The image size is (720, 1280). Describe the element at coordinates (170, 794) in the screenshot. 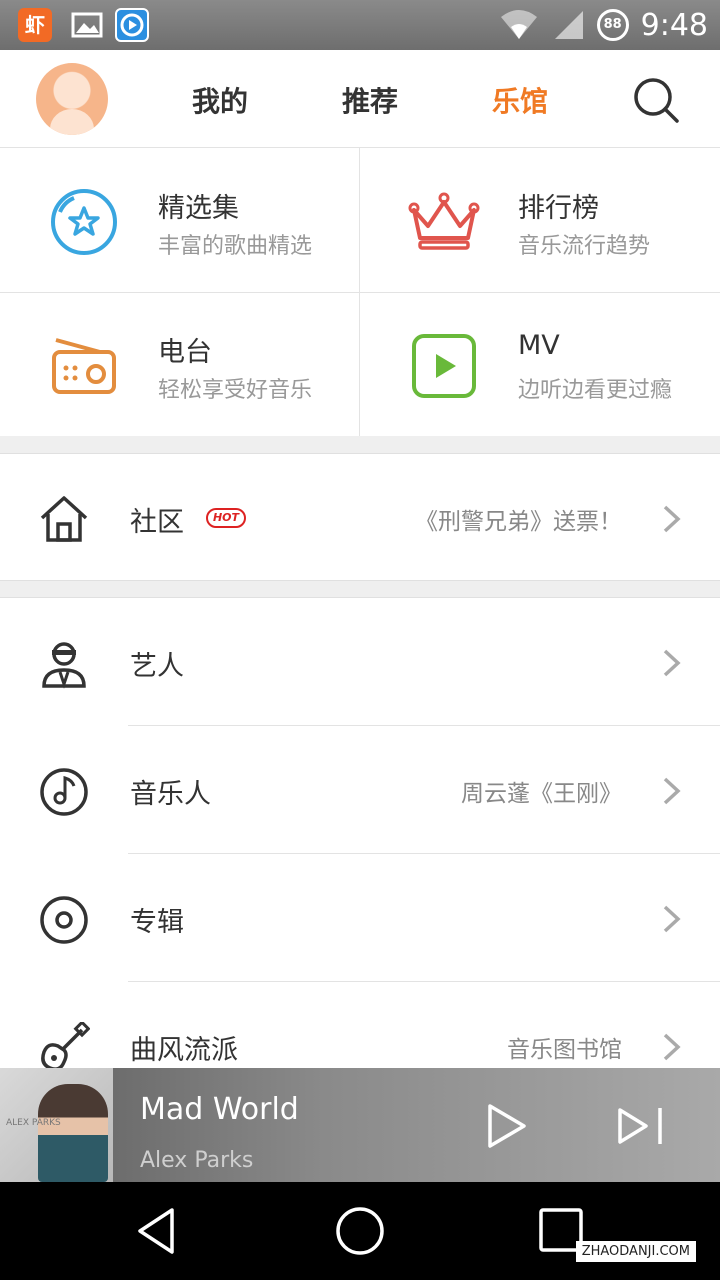

I see `list-item-label: 音乐人` at that location.